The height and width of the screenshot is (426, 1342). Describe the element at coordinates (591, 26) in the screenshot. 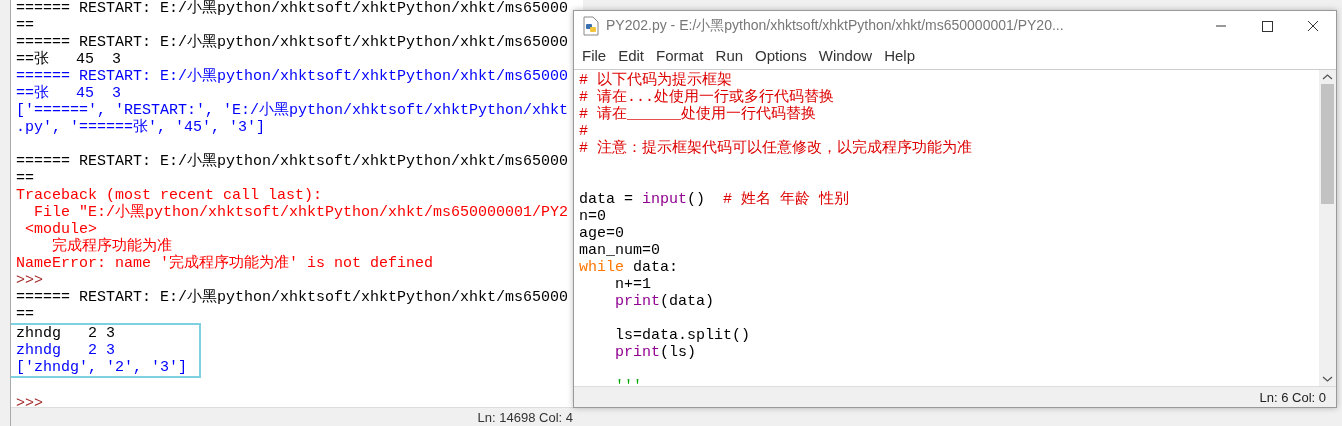

I see `python-file-icon` at that location.